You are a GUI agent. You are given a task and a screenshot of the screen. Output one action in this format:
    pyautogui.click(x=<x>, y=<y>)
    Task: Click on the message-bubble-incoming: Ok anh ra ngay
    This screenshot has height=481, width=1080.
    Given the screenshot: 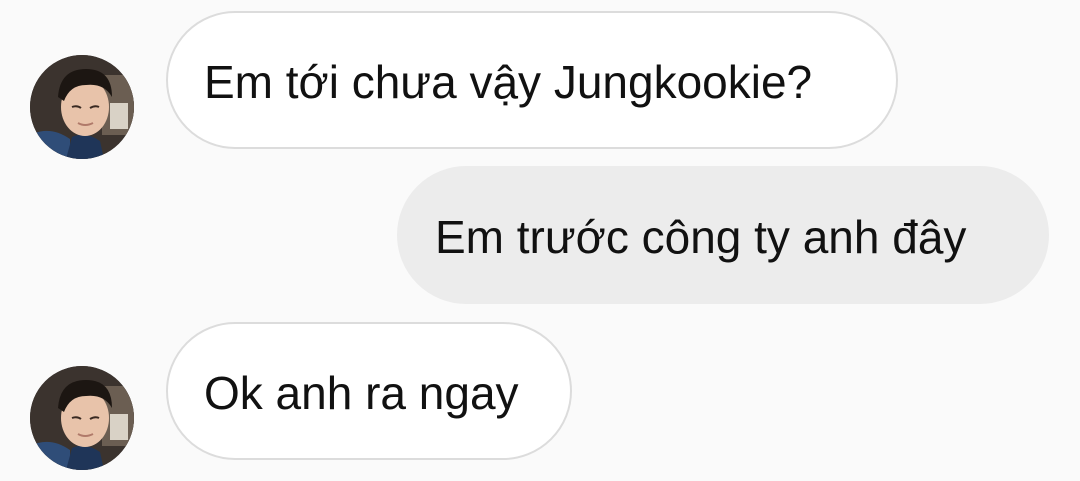 What is the action you would take?
    pyautogui.click(x=369, y=391)
    